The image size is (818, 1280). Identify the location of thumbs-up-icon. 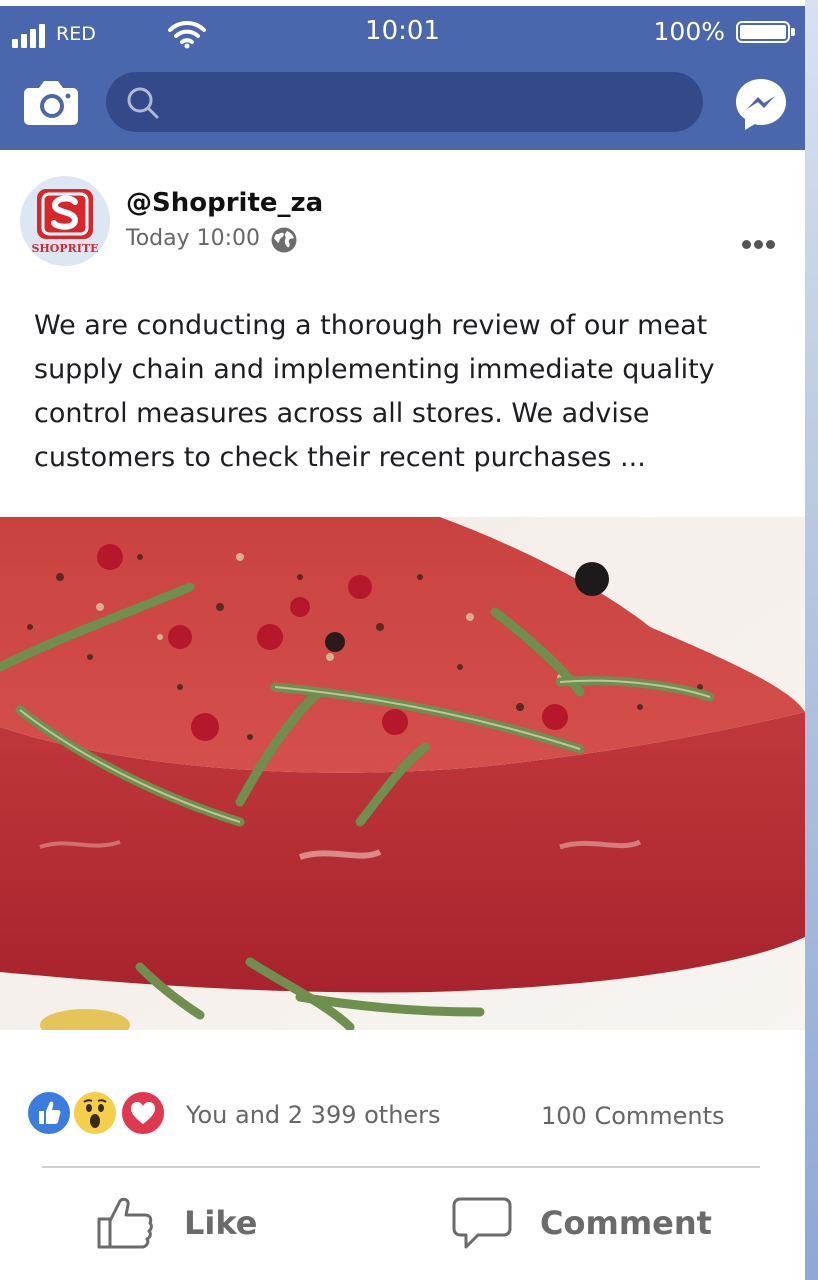
(125, 1223).